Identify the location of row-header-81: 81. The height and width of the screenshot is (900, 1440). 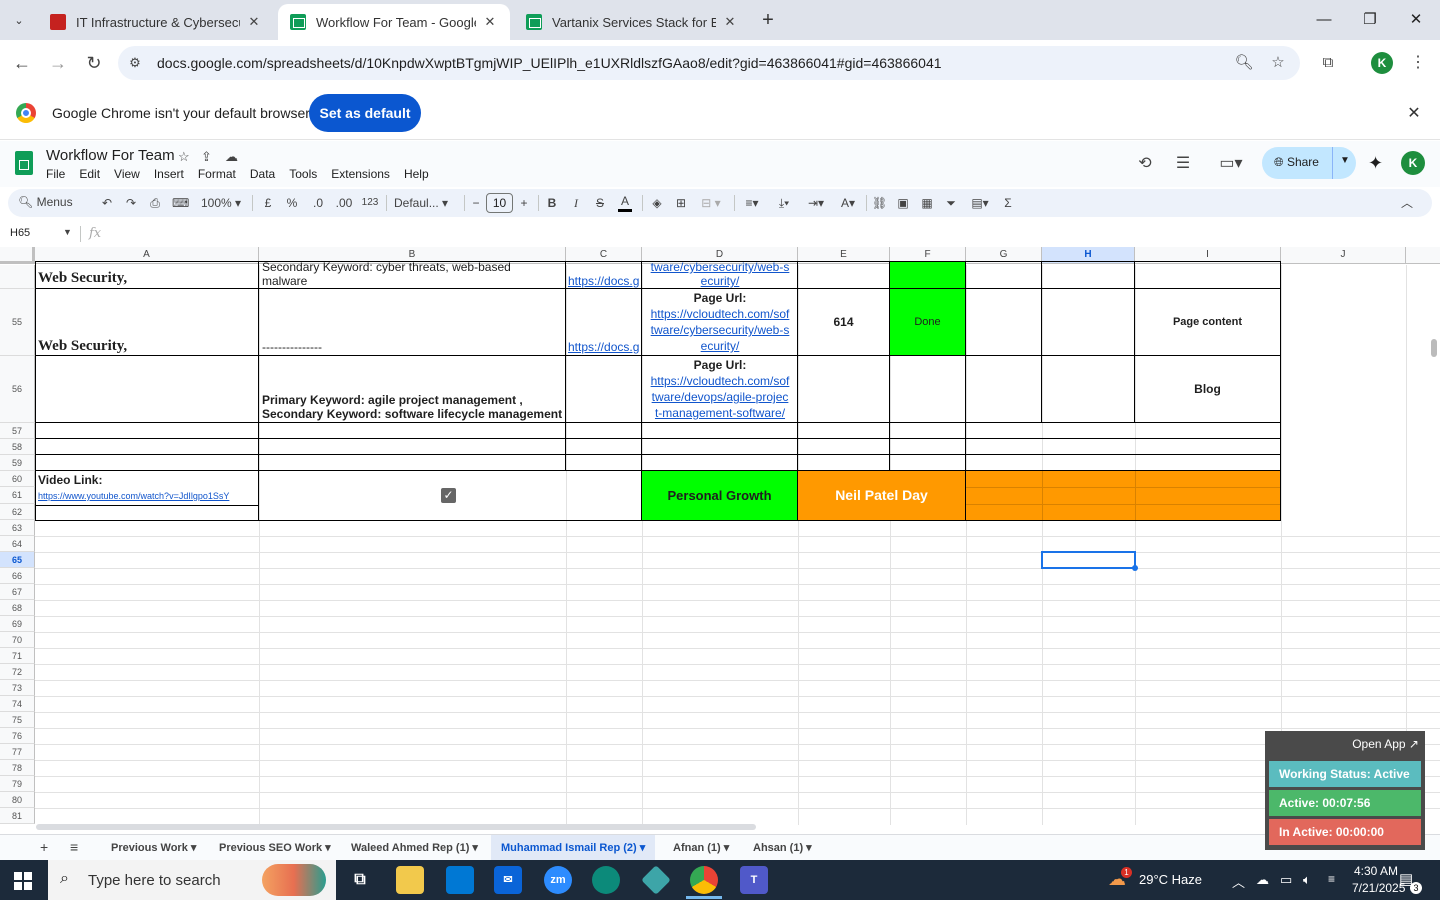
(17, 816).